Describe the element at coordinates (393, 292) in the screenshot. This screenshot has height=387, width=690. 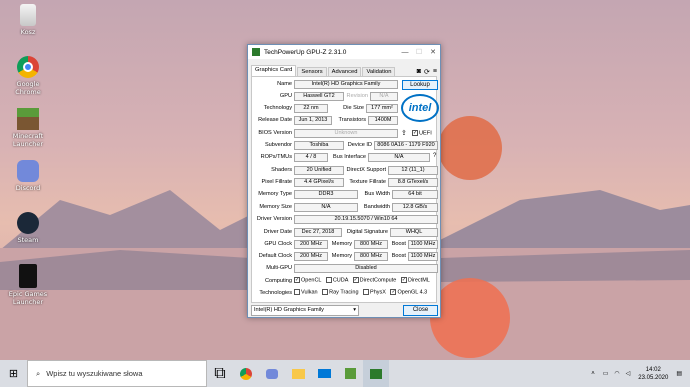
I see `checkbox-opengl: ✓` at that location.